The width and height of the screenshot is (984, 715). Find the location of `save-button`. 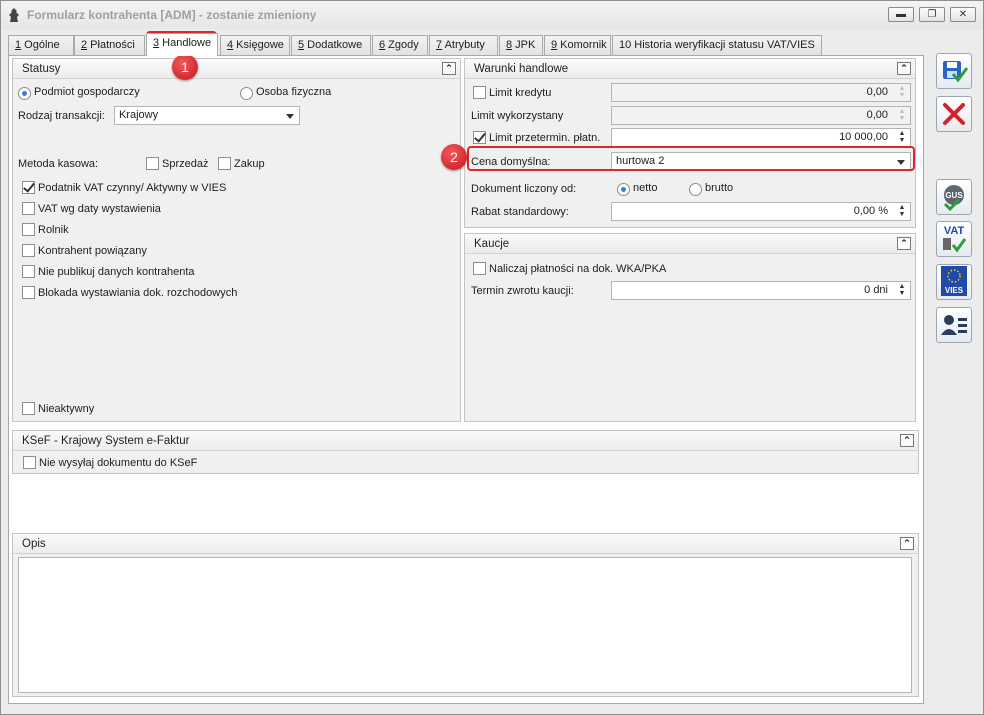

save-button is located at coordinates (954, 71).